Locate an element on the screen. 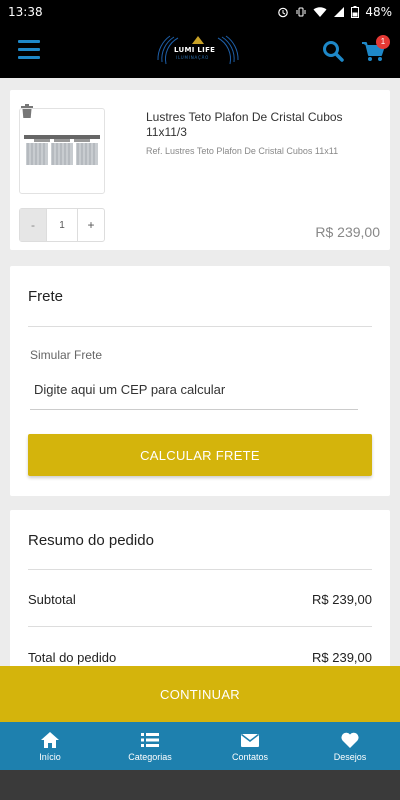 This screenshot has height=800, width=400. cart-count-badge: 1 is located at coordinates (383, 42).